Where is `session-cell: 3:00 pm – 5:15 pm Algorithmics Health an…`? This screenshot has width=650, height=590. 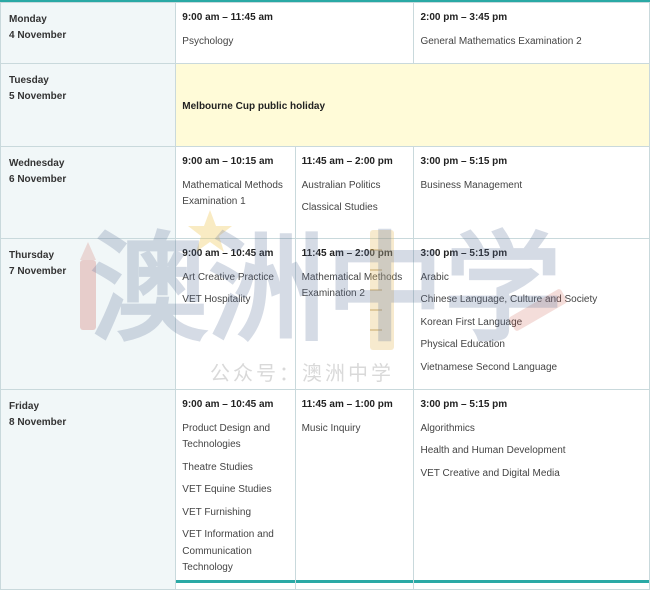 session-cell: 3:00 pm – 5:15 pm Algorithmics Health an… is located at coordinates (531, 489).